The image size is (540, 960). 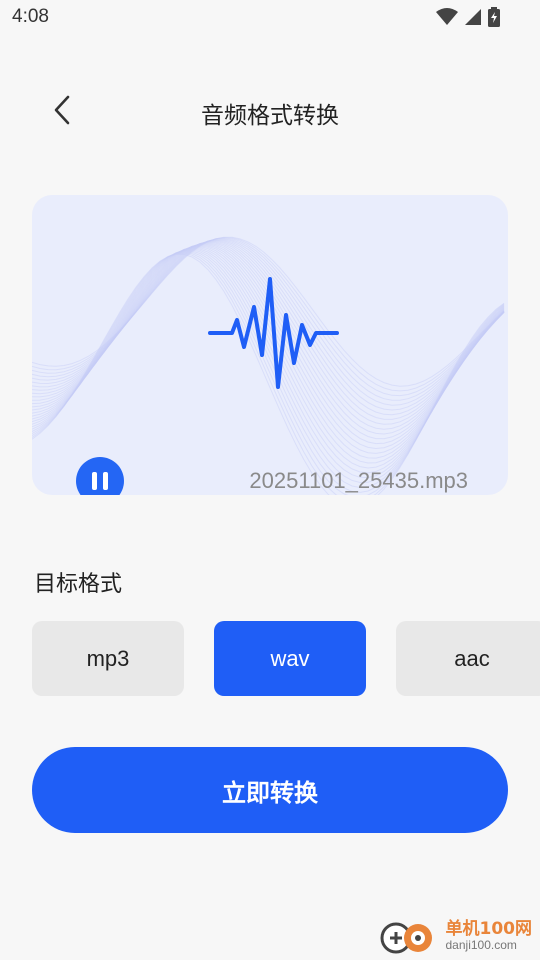 What do you see at coordinates (447, 16) in the screenshot?
I see `wifi-icon` at bounding box center [447, 16].